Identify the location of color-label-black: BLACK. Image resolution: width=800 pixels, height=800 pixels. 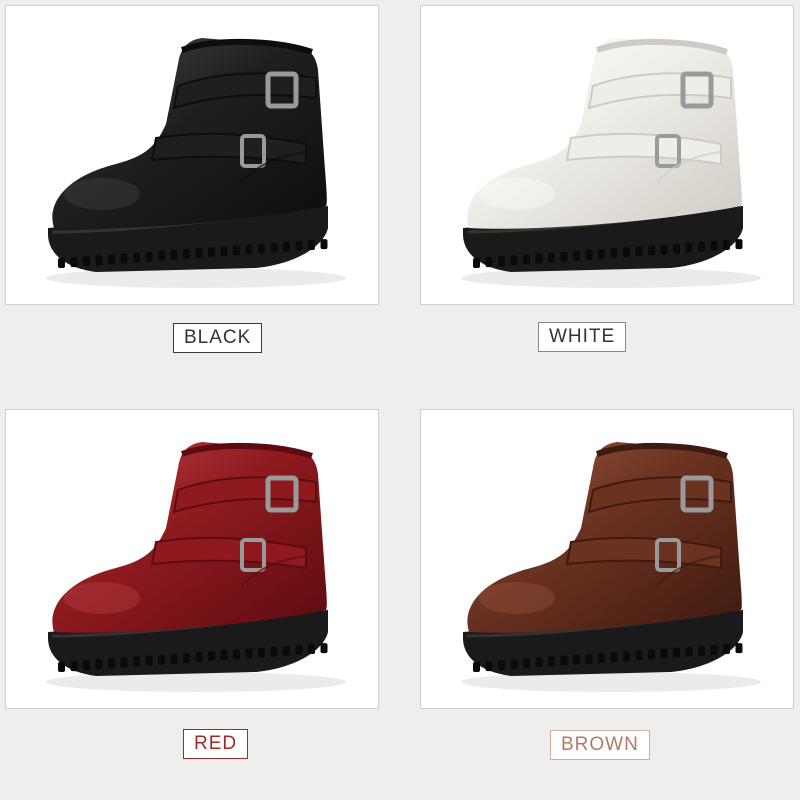
(218, 338).